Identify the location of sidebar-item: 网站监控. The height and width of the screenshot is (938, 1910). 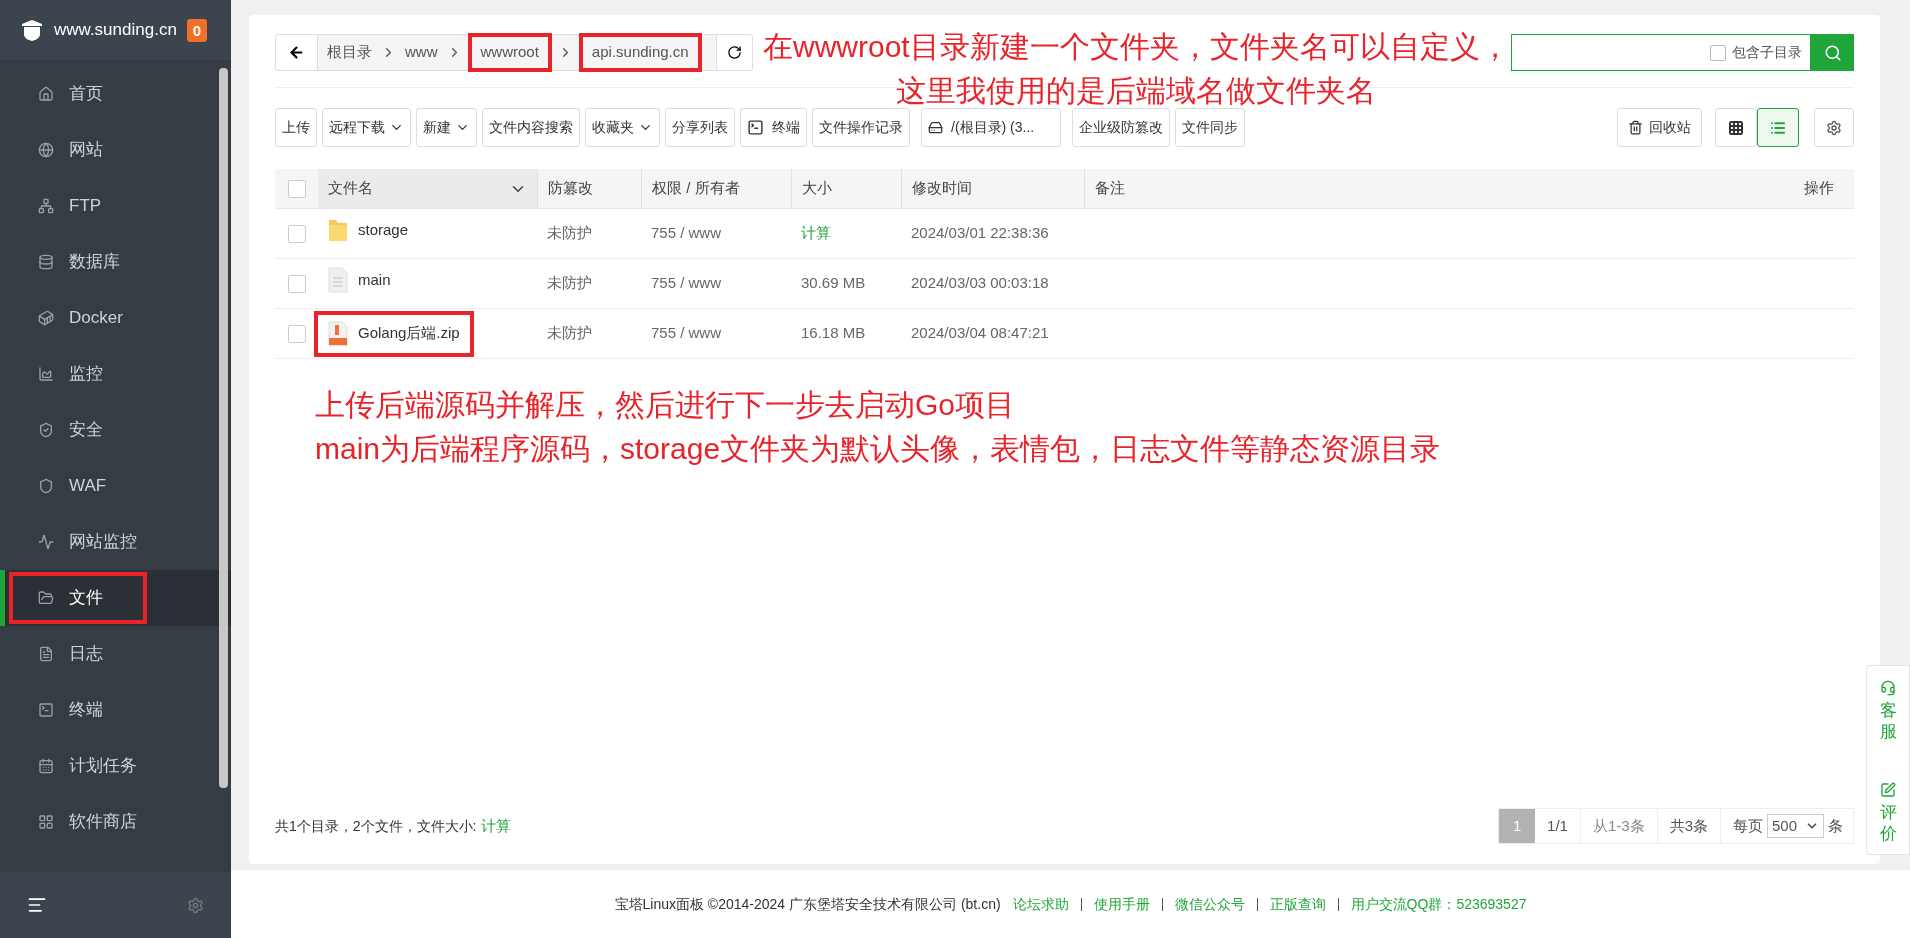
(115, 542).